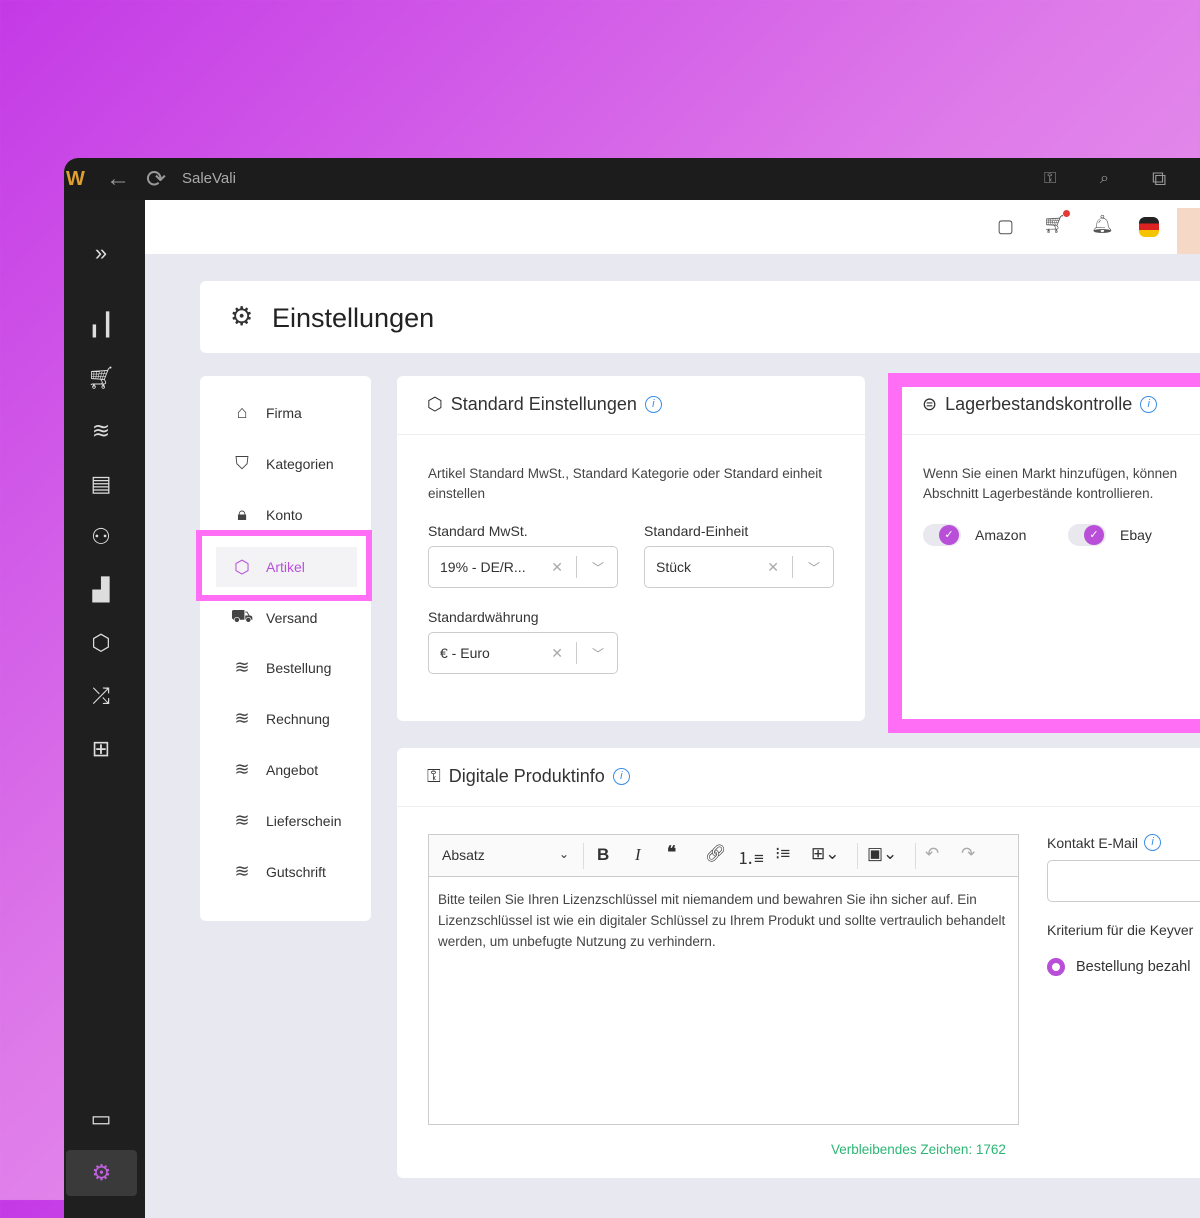 The height and width of the screenshot is (1218, 1200). What do you see at coordinates (1093, 842) in the screenshot?
I see `email-label: Kontakt E-Mail` at bounding box center [1093, 842].